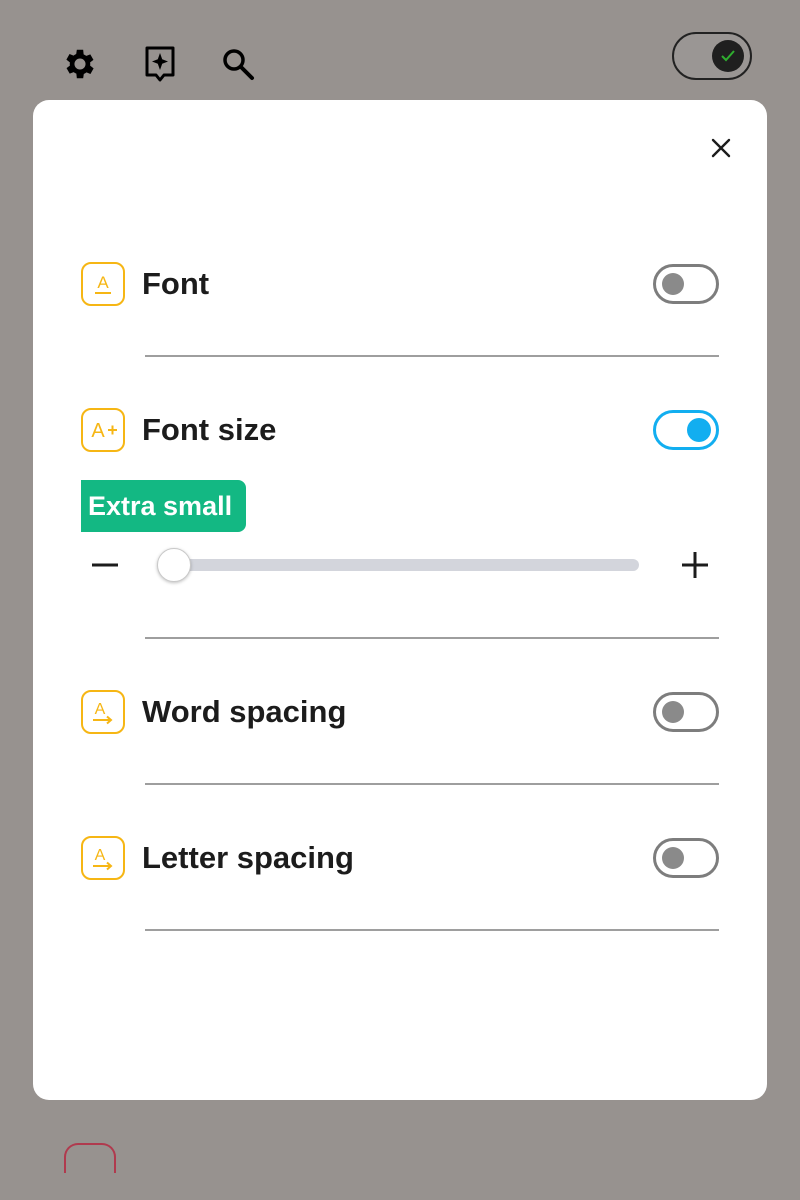 The height and width of the screenshot is (1200, 800). What do you see at coordinates (686, 284) in the screenshot?
I see `font-toggle` at bounding box center [686, 284].